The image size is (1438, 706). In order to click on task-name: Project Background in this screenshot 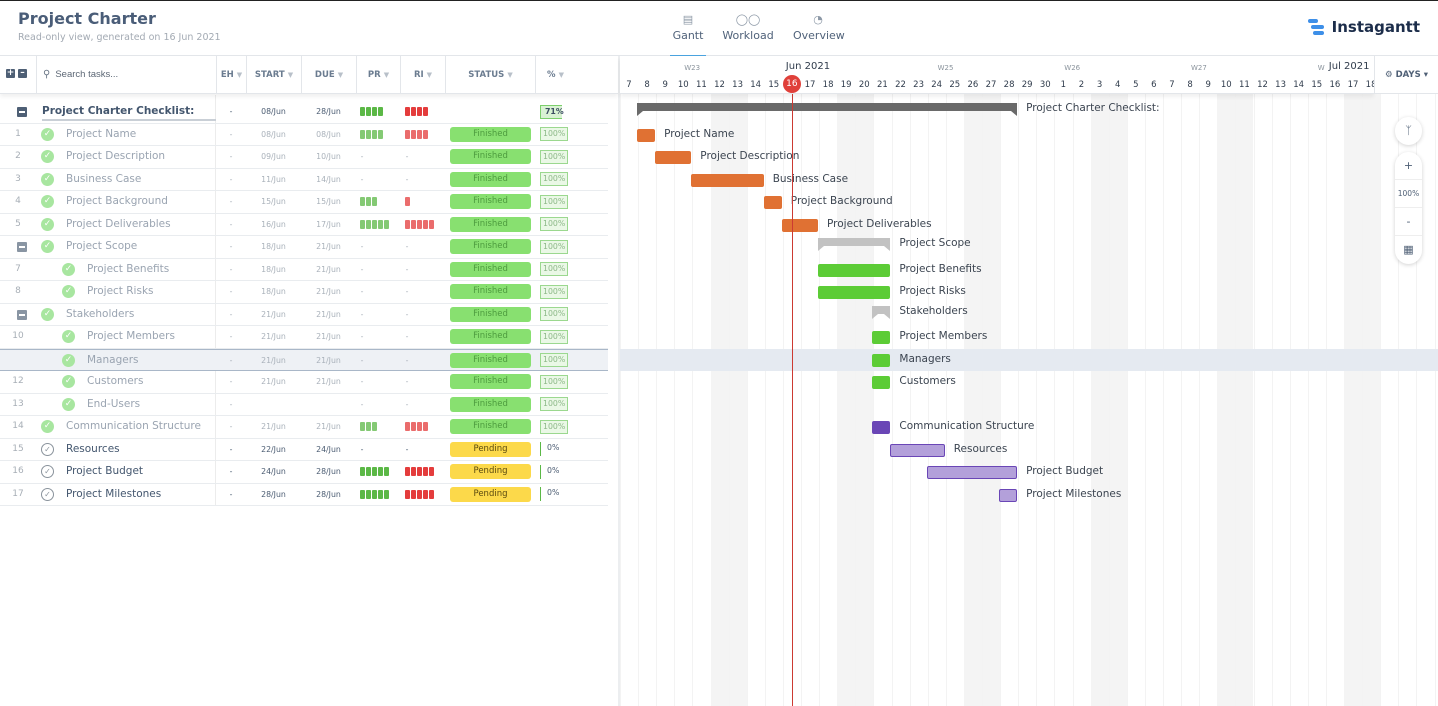, I will do `click(117, 201)`.